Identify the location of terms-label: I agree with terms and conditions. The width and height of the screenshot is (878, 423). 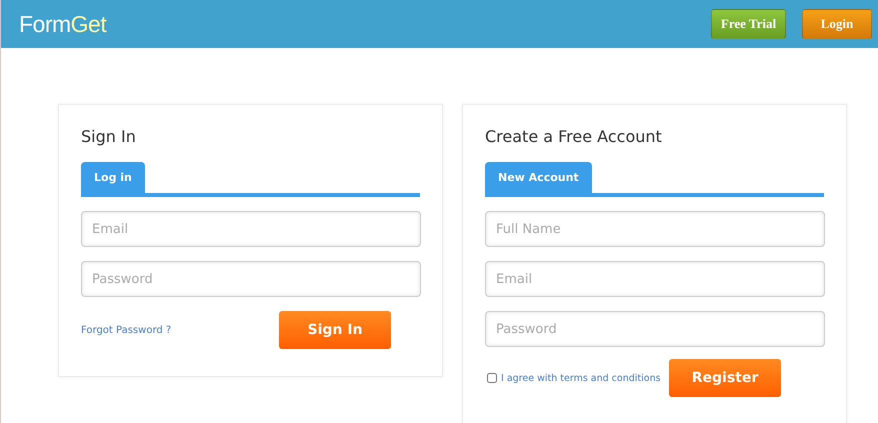
(581, 378).